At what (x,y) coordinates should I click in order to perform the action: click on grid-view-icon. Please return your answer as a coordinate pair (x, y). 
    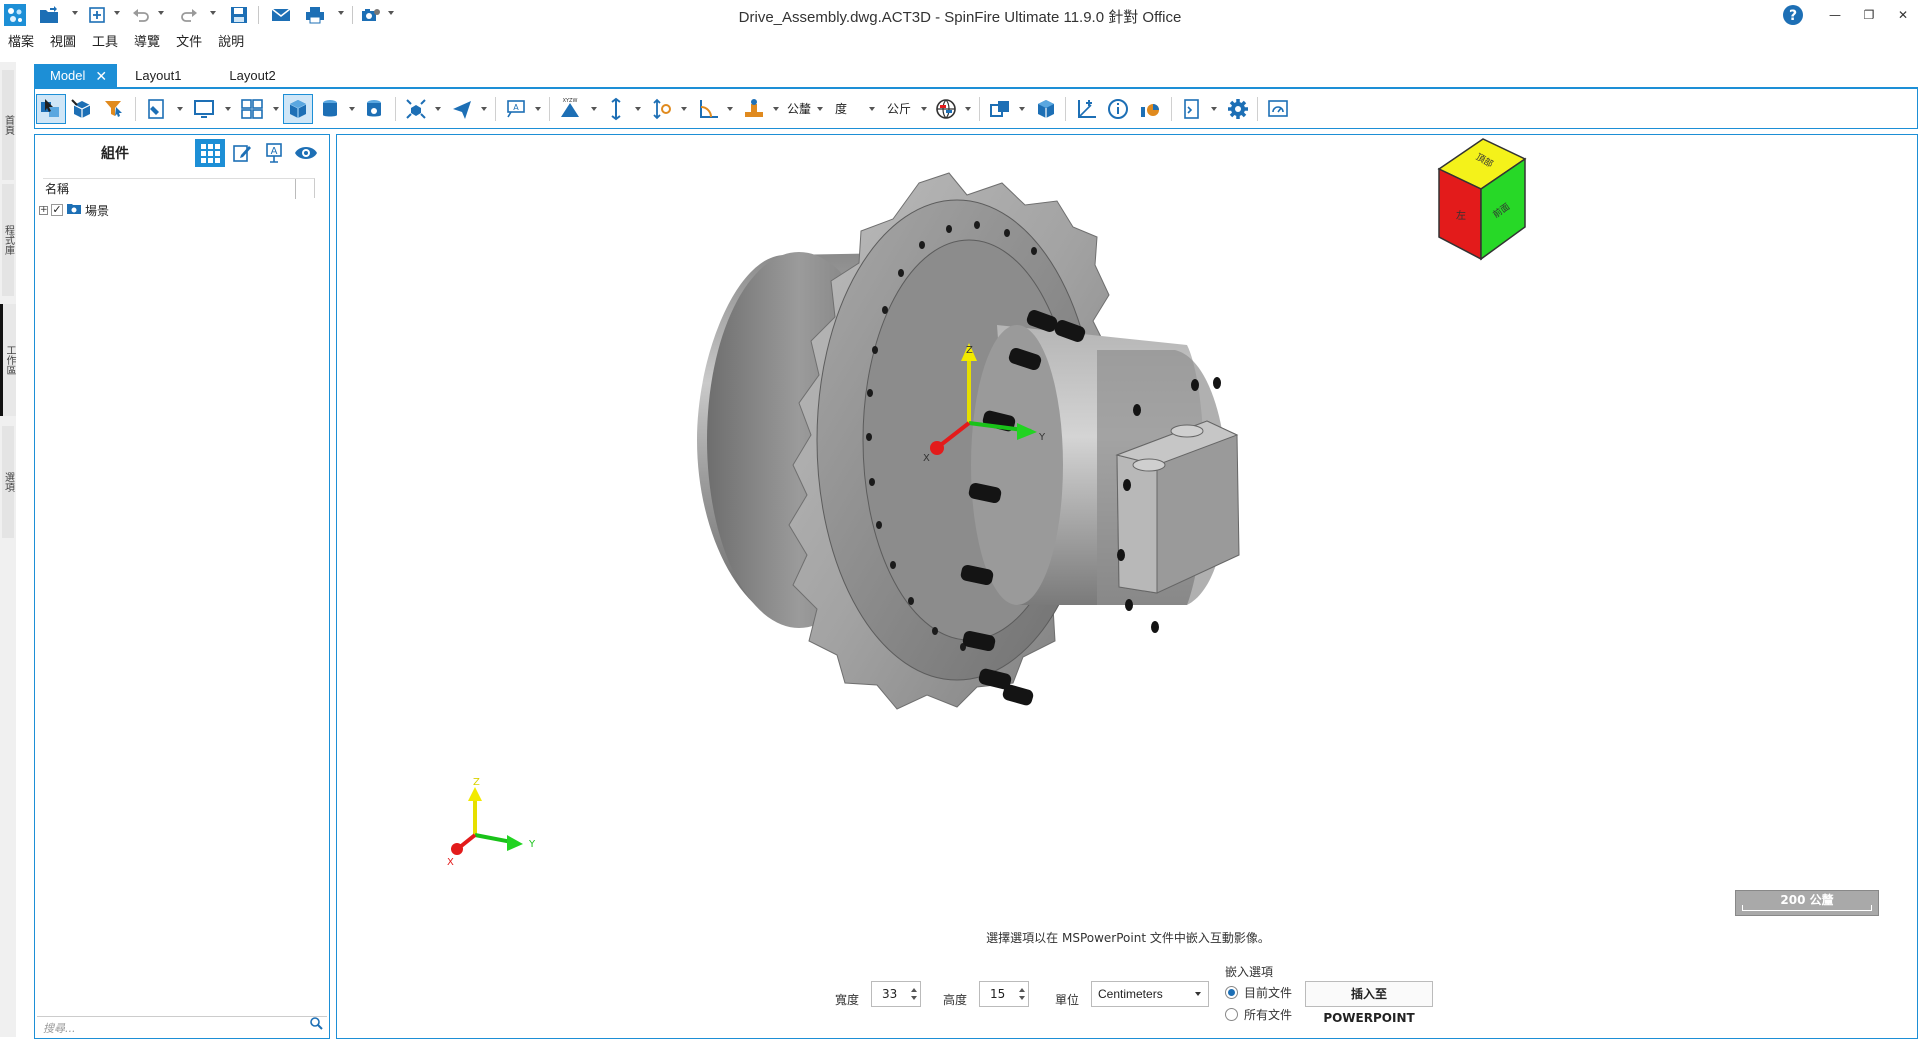
    Looking at the image, I should click on (210, 153).